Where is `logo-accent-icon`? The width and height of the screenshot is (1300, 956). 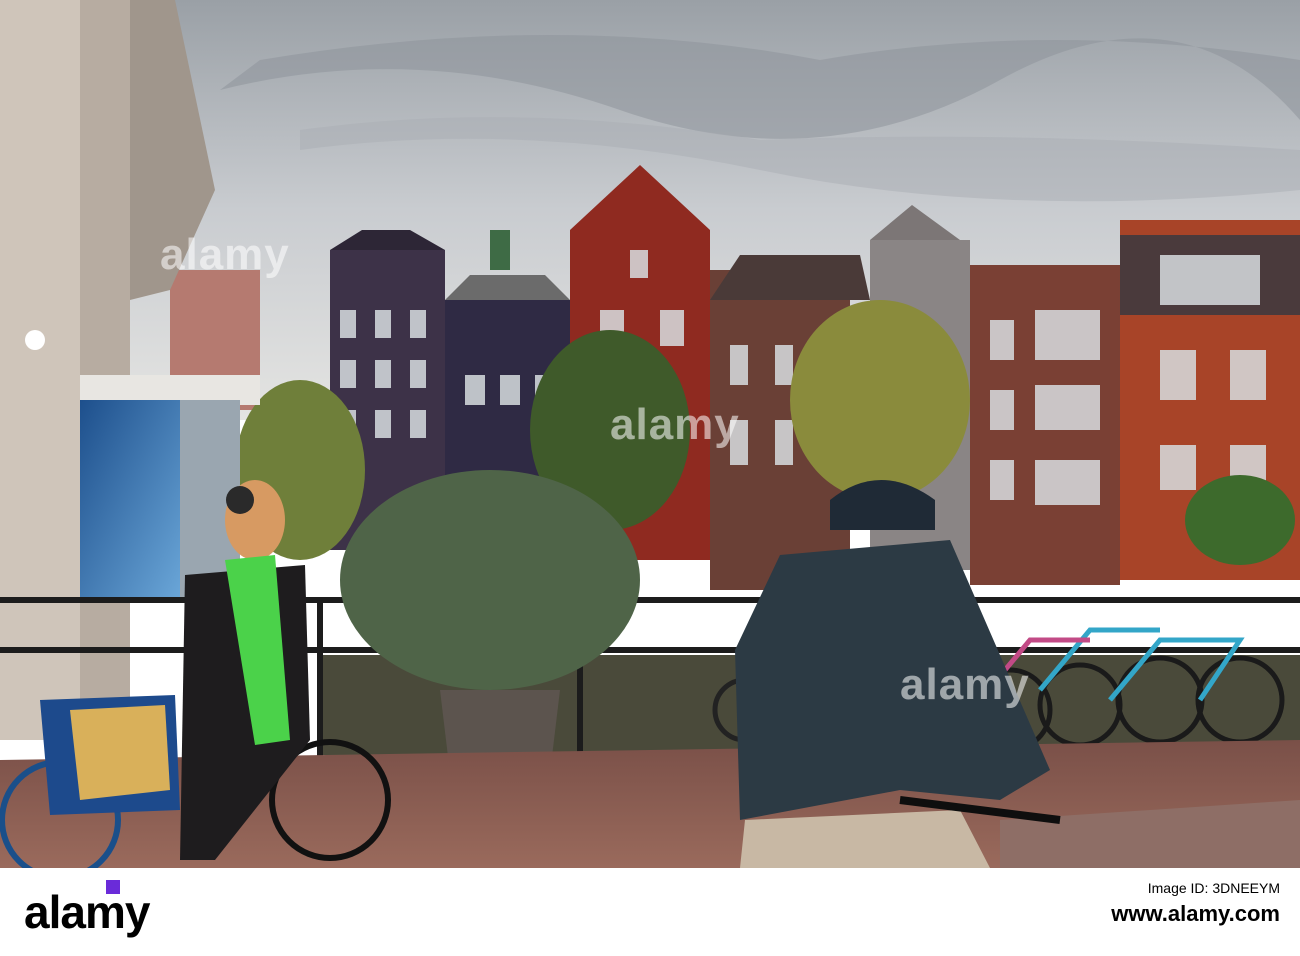
logo-accent-icon is located at coordinates (113, 889).